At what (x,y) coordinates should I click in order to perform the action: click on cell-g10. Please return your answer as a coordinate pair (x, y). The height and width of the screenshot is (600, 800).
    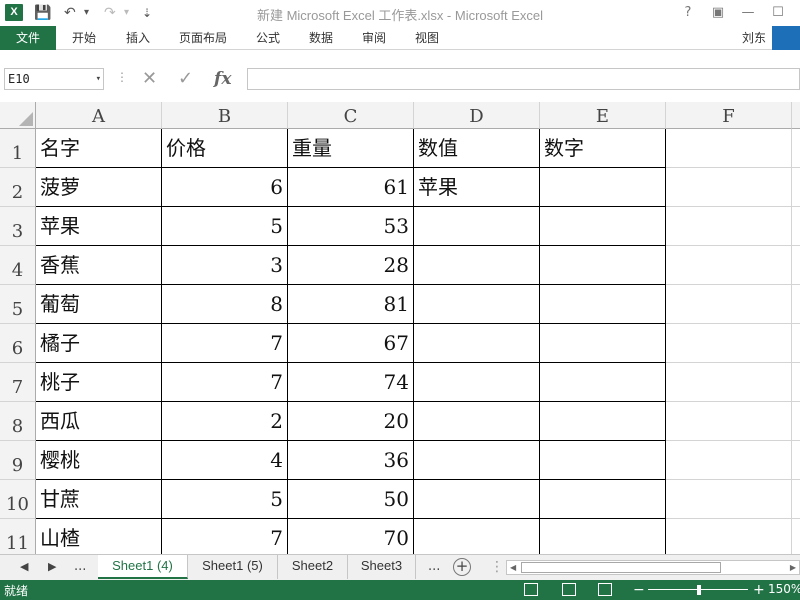
    Looking at the image, I should click on (796, 499).